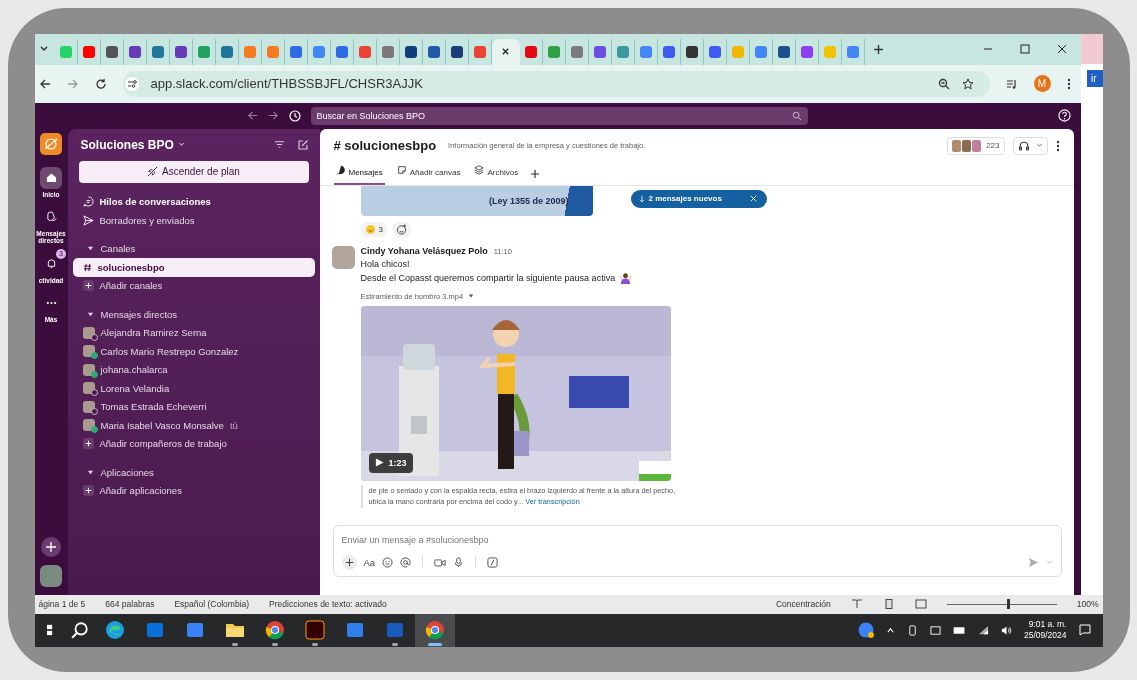 The image size is (1137, 680). Describe the element at coordinates (888, 604) in the screenshot. I see `print-layout-icon` at that location.